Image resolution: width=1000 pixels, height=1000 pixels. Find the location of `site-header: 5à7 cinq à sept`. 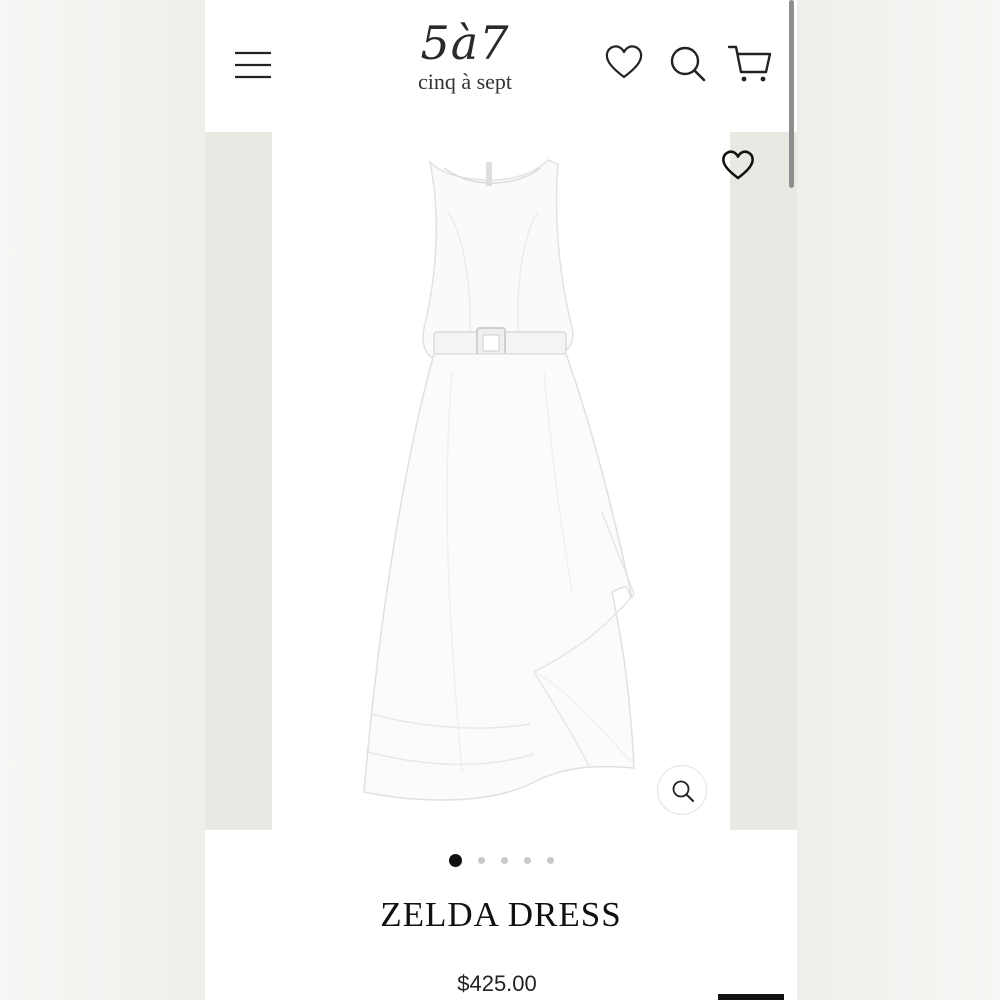

site-header: 5à7 cinq à sept is located at coordinates (501, 66).